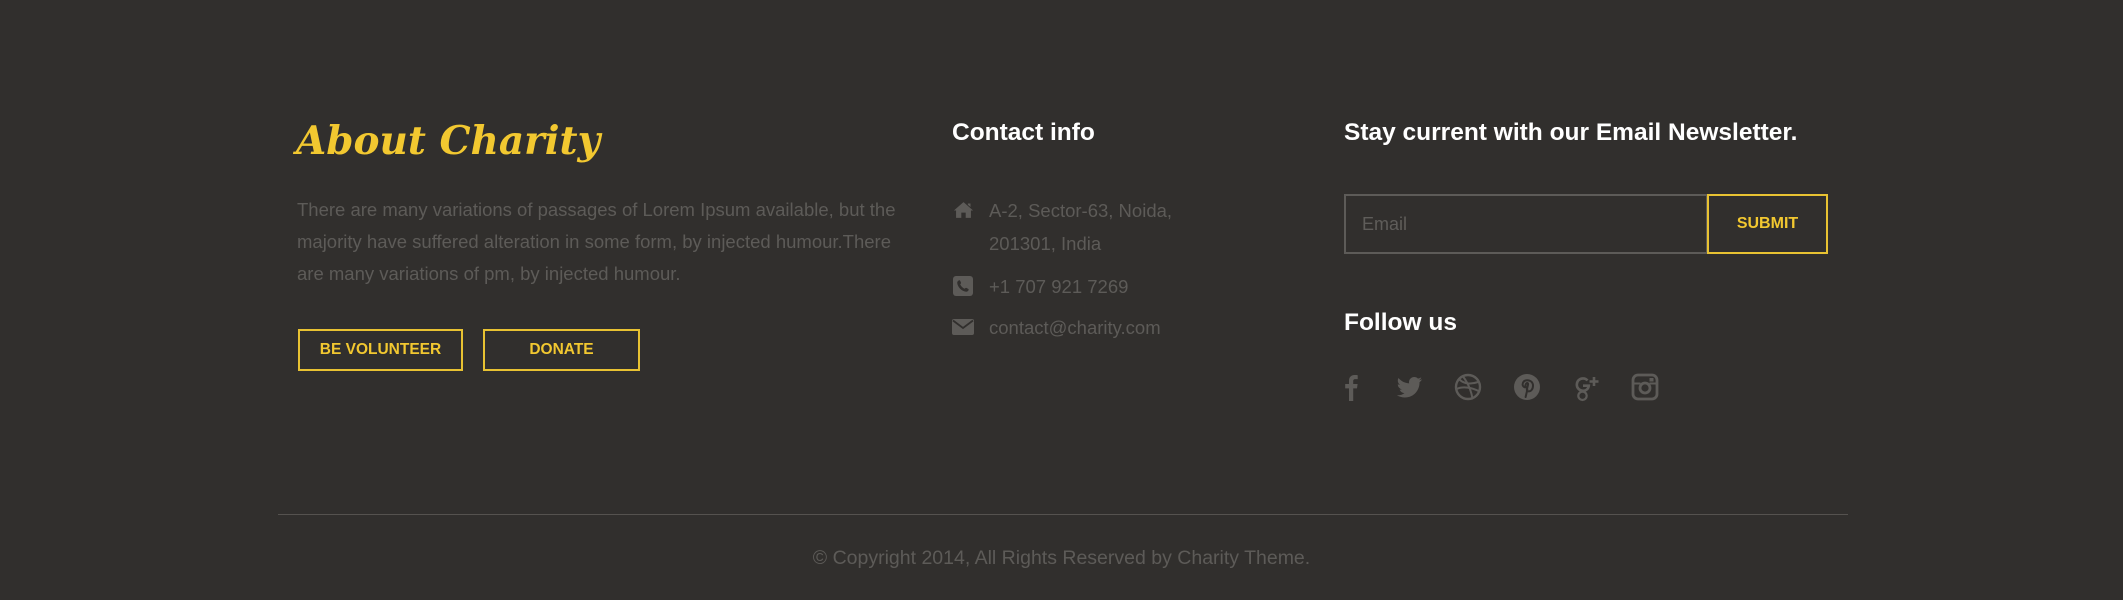 This screenshot has height=600, width=2123. I want to click on home-icon, so click(963, 210).